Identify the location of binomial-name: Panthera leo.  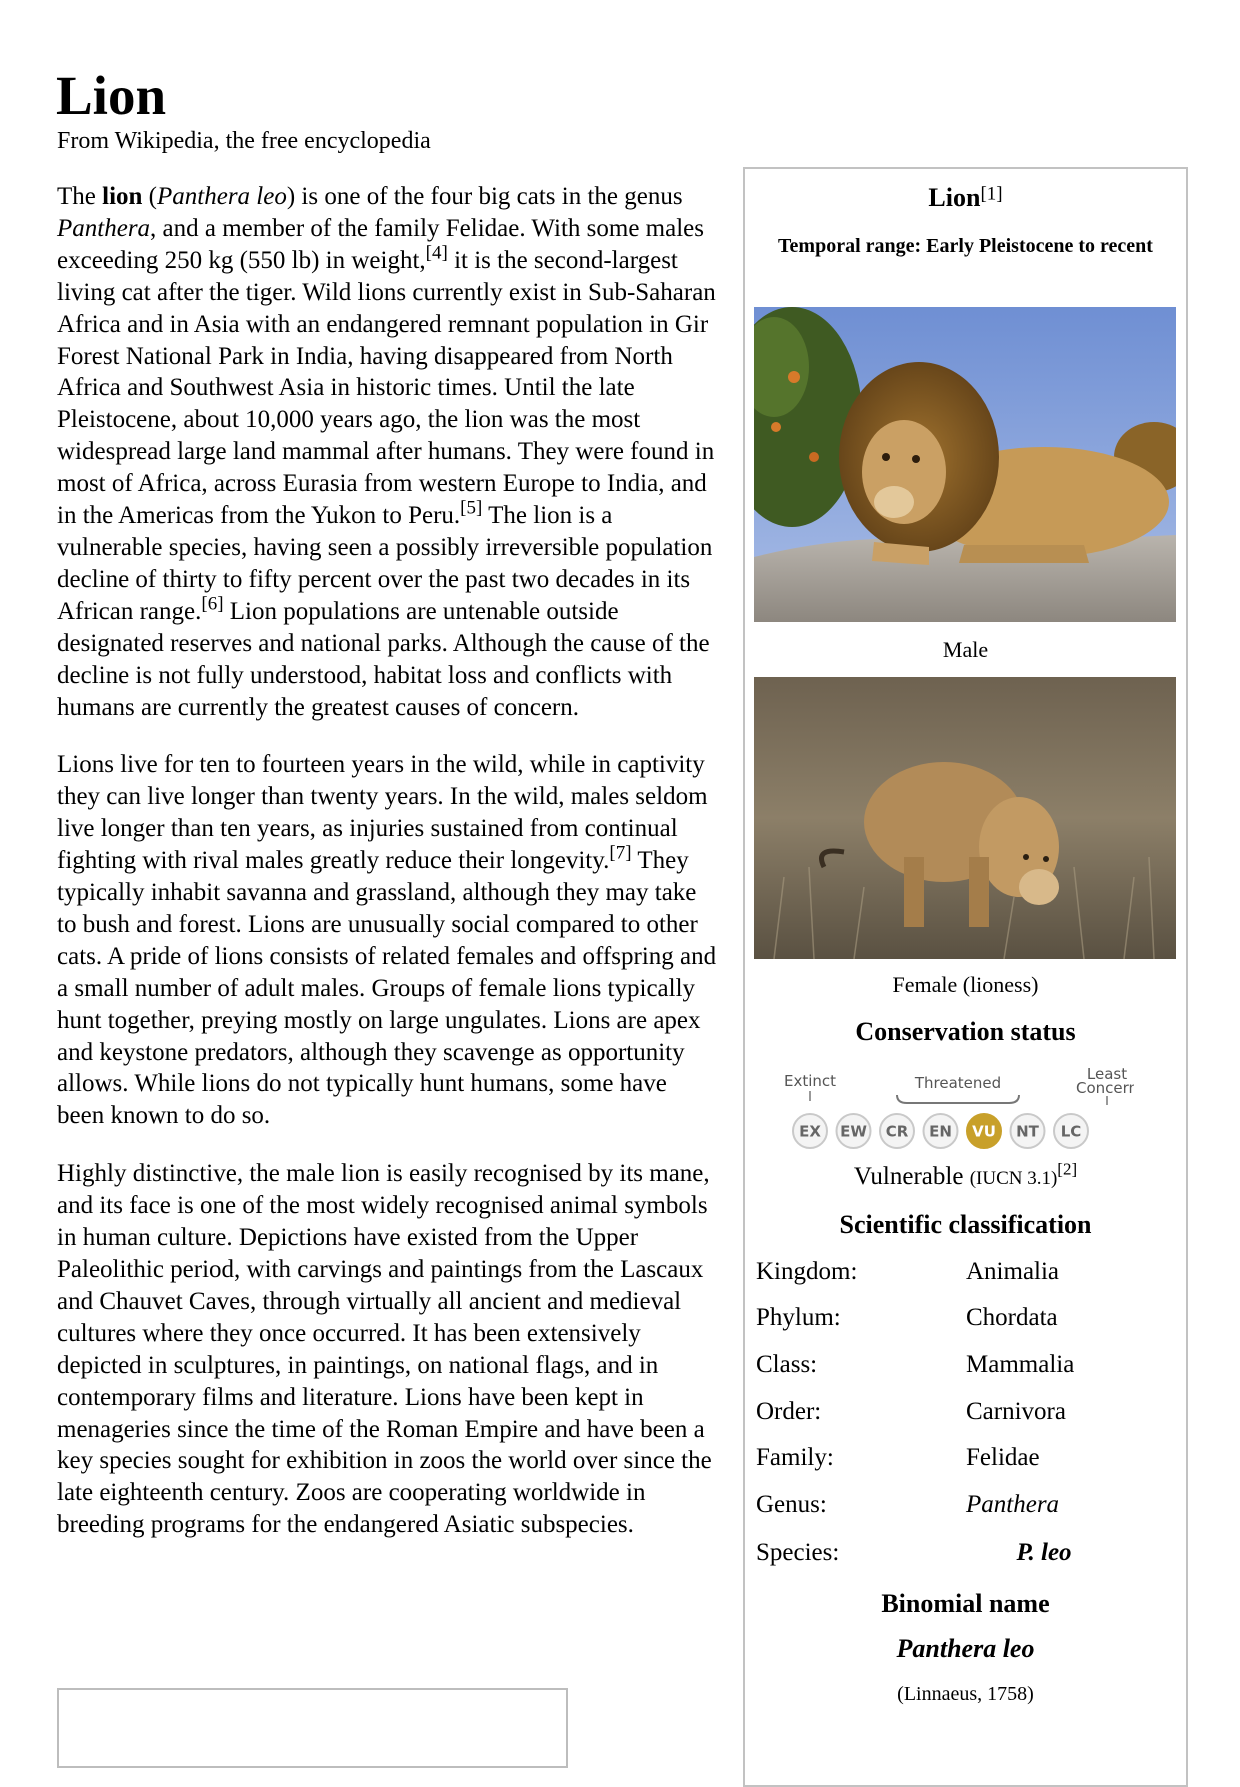
(965, 1648).